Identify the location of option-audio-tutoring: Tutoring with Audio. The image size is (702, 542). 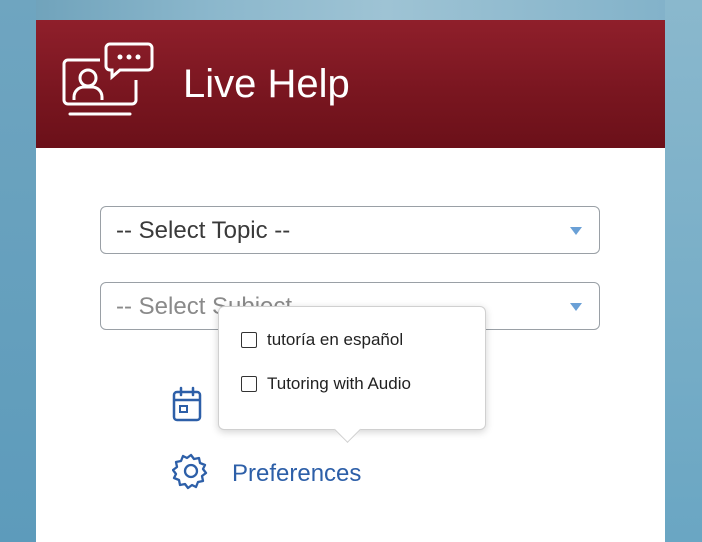
(326, 384).